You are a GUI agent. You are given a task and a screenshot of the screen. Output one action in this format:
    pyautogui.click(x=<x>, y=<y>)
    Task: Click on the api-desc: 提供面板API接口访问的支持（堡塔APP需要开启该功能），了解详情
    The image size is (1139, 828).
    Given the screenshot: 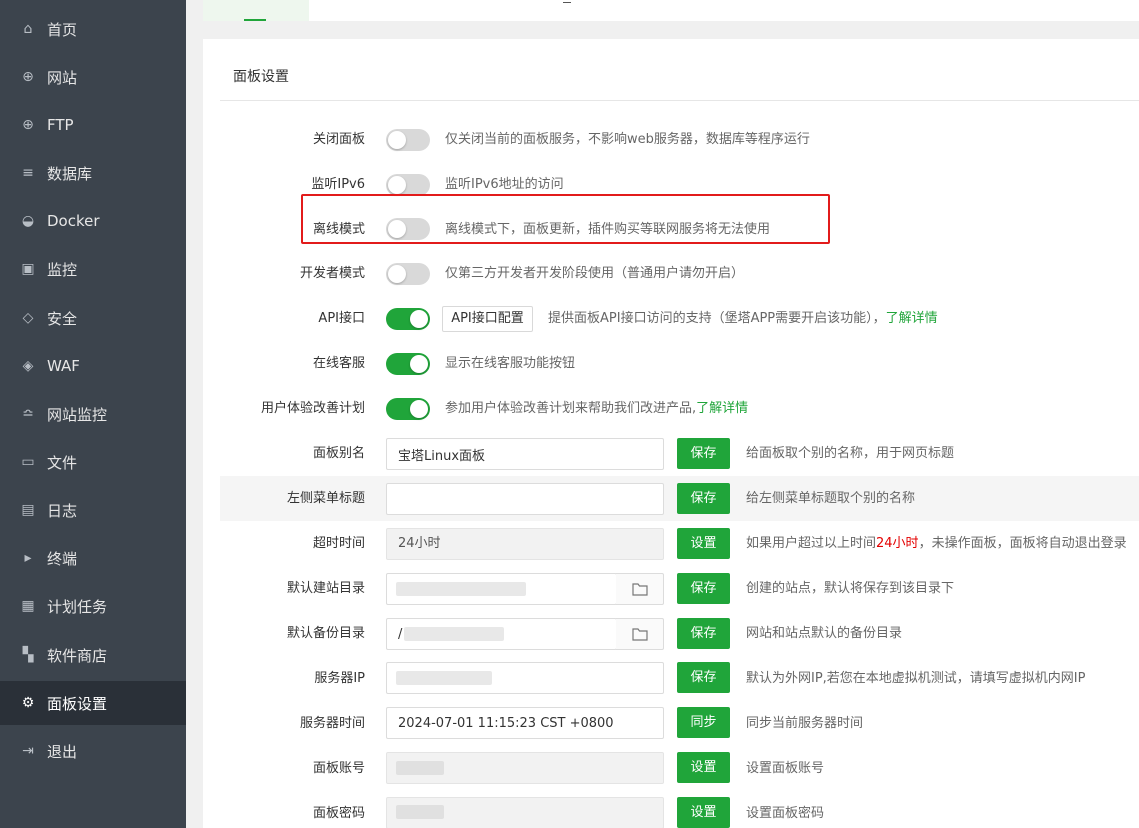 What is the action you would take?
    pyautogui.click(x=743, y=319)
    